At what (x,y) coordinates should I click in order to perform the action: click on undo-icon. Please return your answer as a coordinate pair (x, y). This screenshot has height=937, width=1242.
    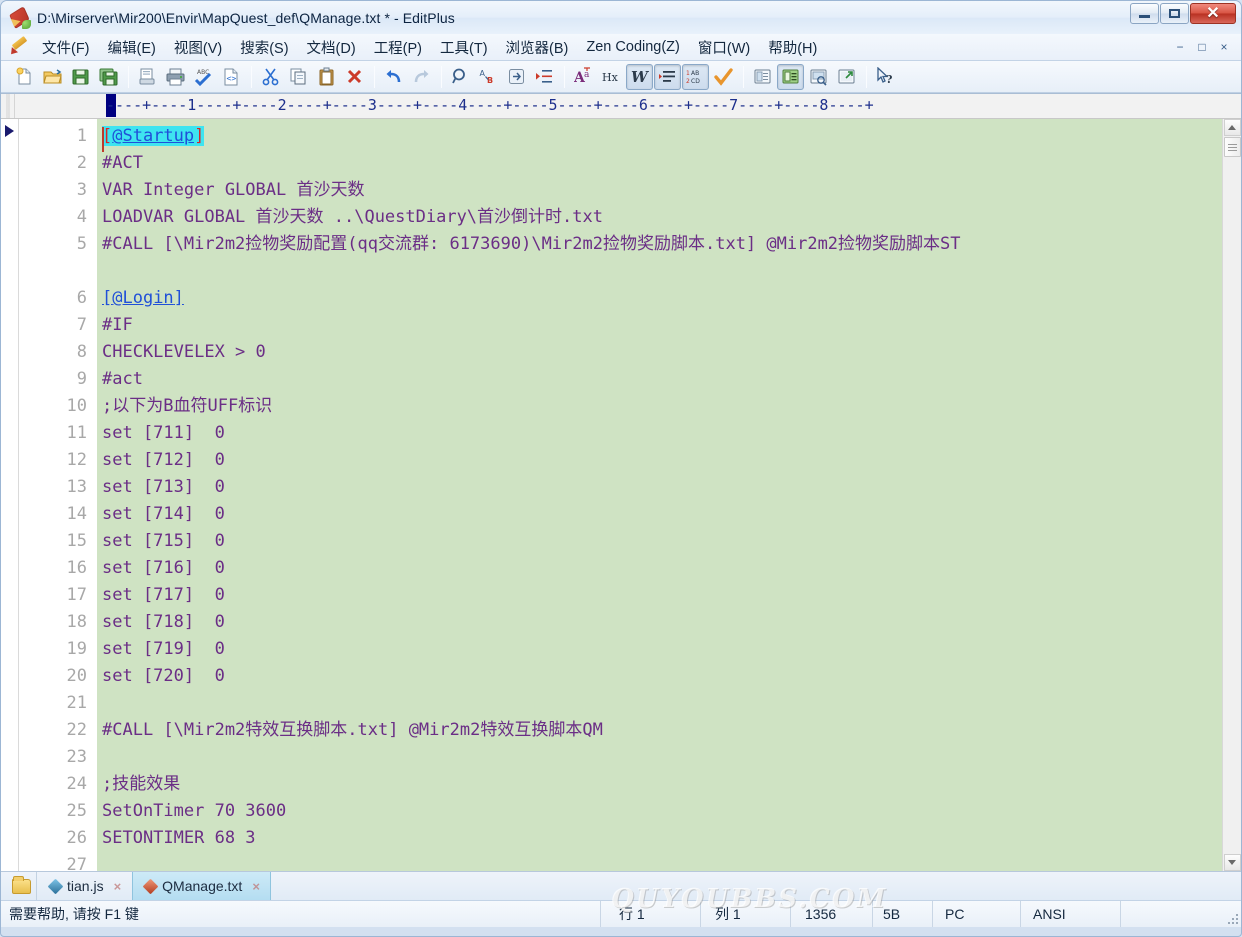
    Looking at the image, I should click on (393, 77).